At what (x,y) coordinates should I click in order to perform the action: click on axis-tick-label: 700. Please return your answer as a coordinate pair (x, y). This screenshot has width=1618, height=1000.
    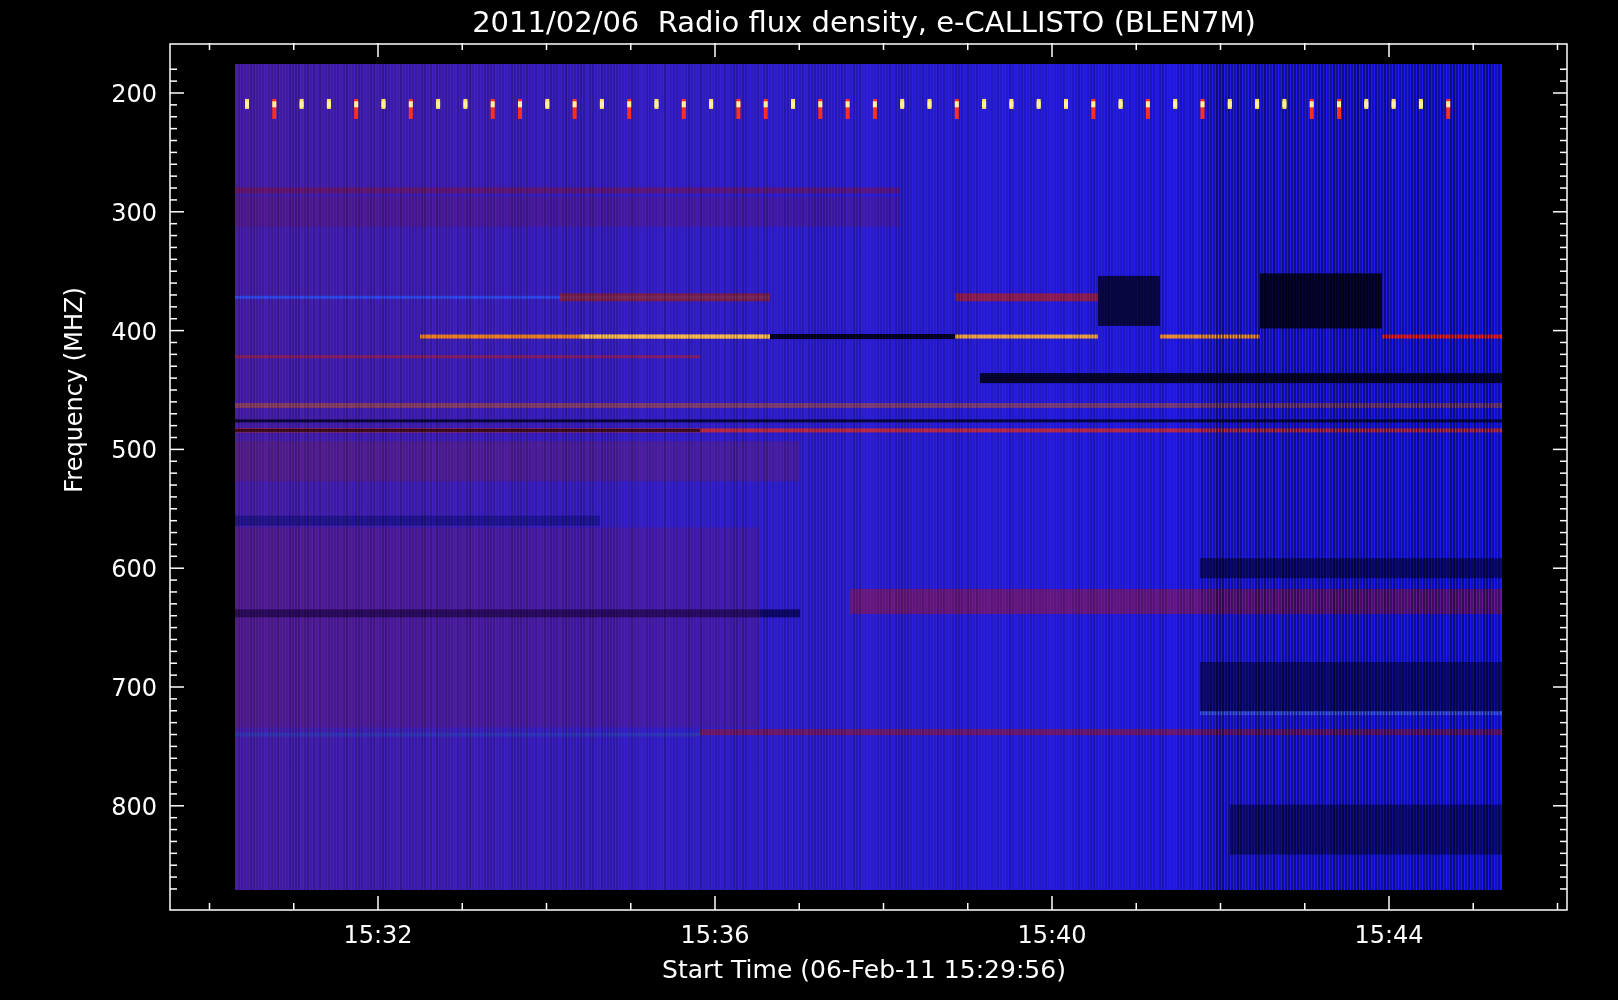
    Looking at the image, I should click on (134, 688).